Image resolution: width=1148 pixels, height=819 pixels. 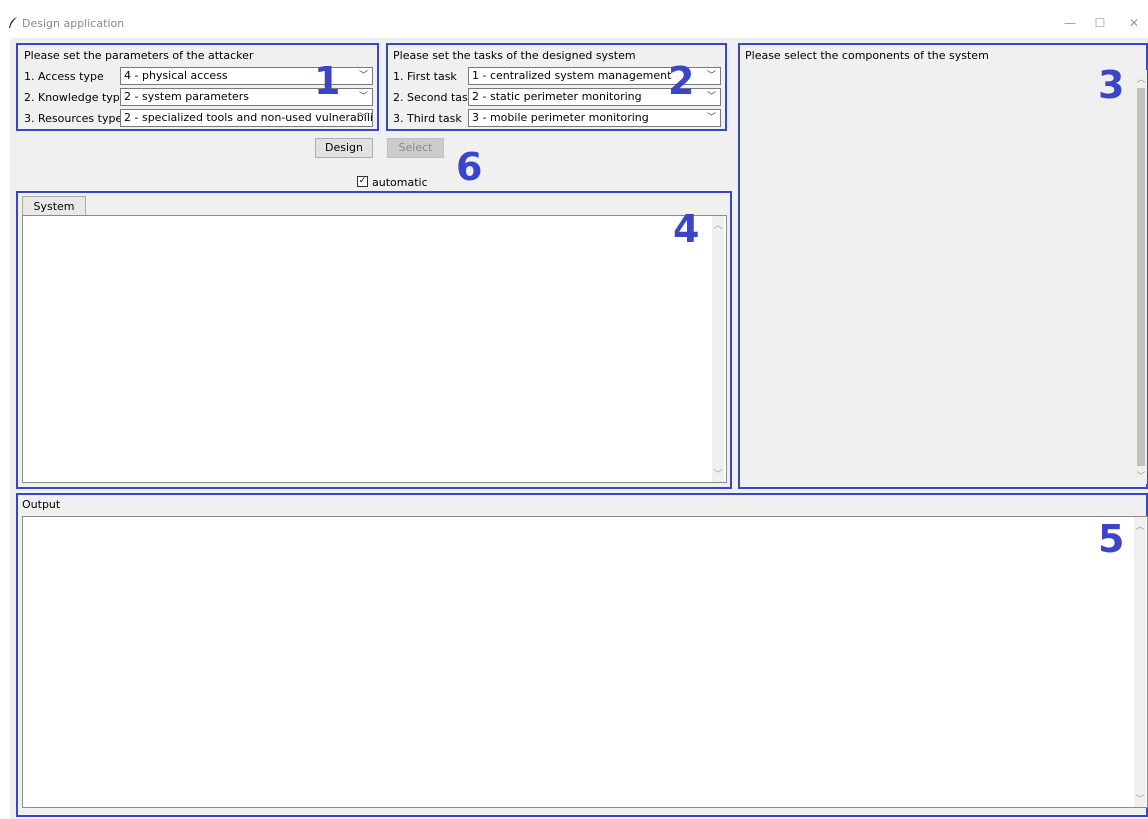 I want to click on first-task-label: 1. First task, so click(x=425, y=76).